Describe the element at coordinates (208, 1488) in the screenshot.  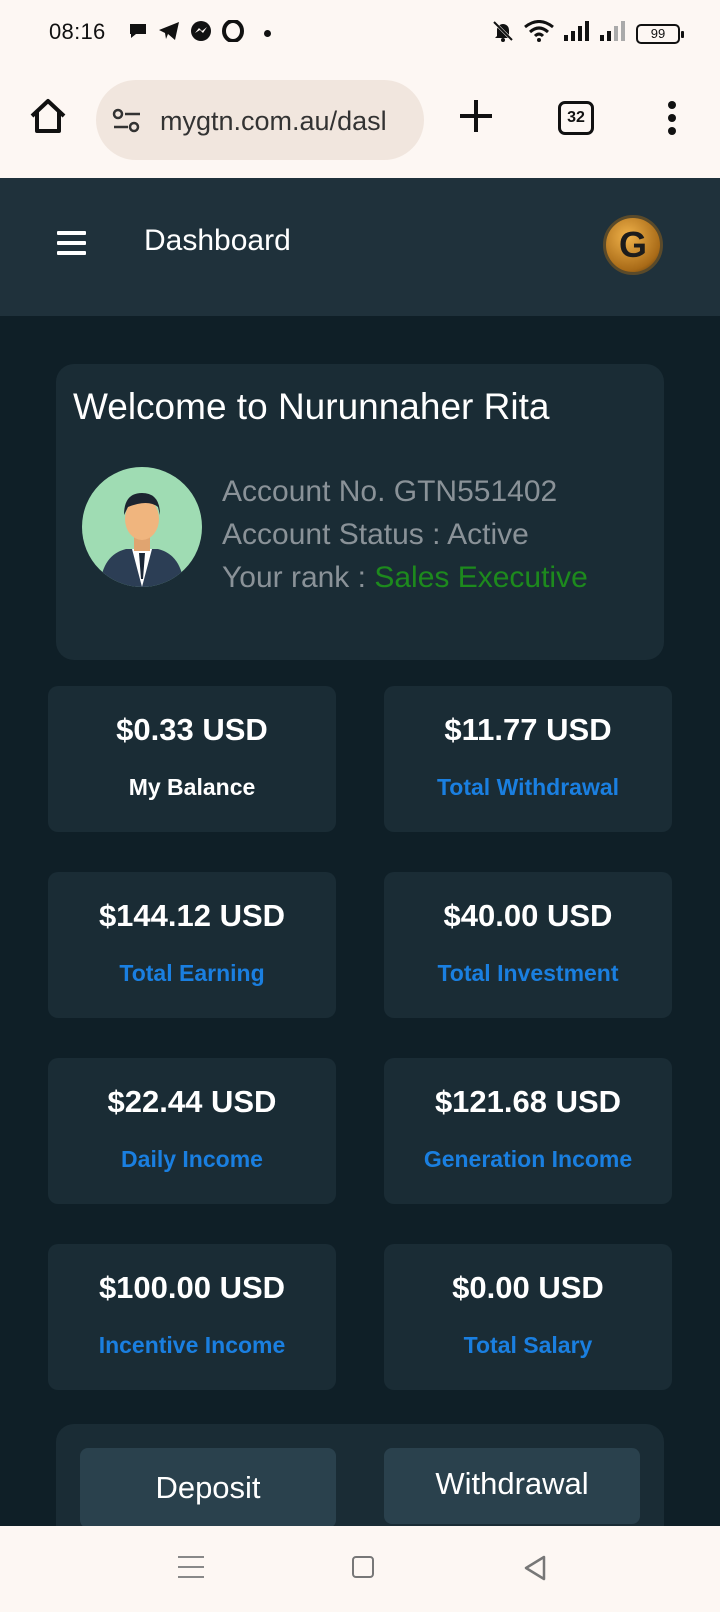
I see `deposit-button: Deposit` at that location.